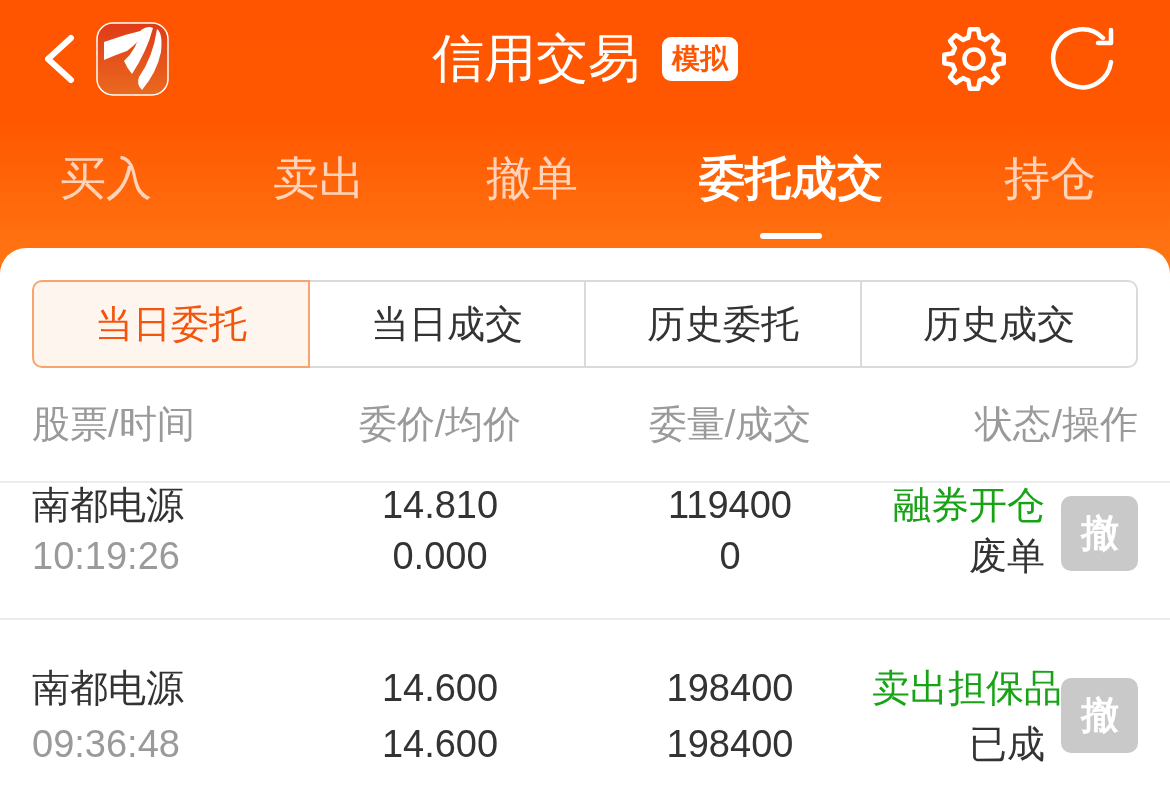 The height and width of the screenshot is (810, 1170). What do you see at coordinates (1007, 556) in the screenshot?
I see `order-status: 废单` at bounding box center [1007, 556].